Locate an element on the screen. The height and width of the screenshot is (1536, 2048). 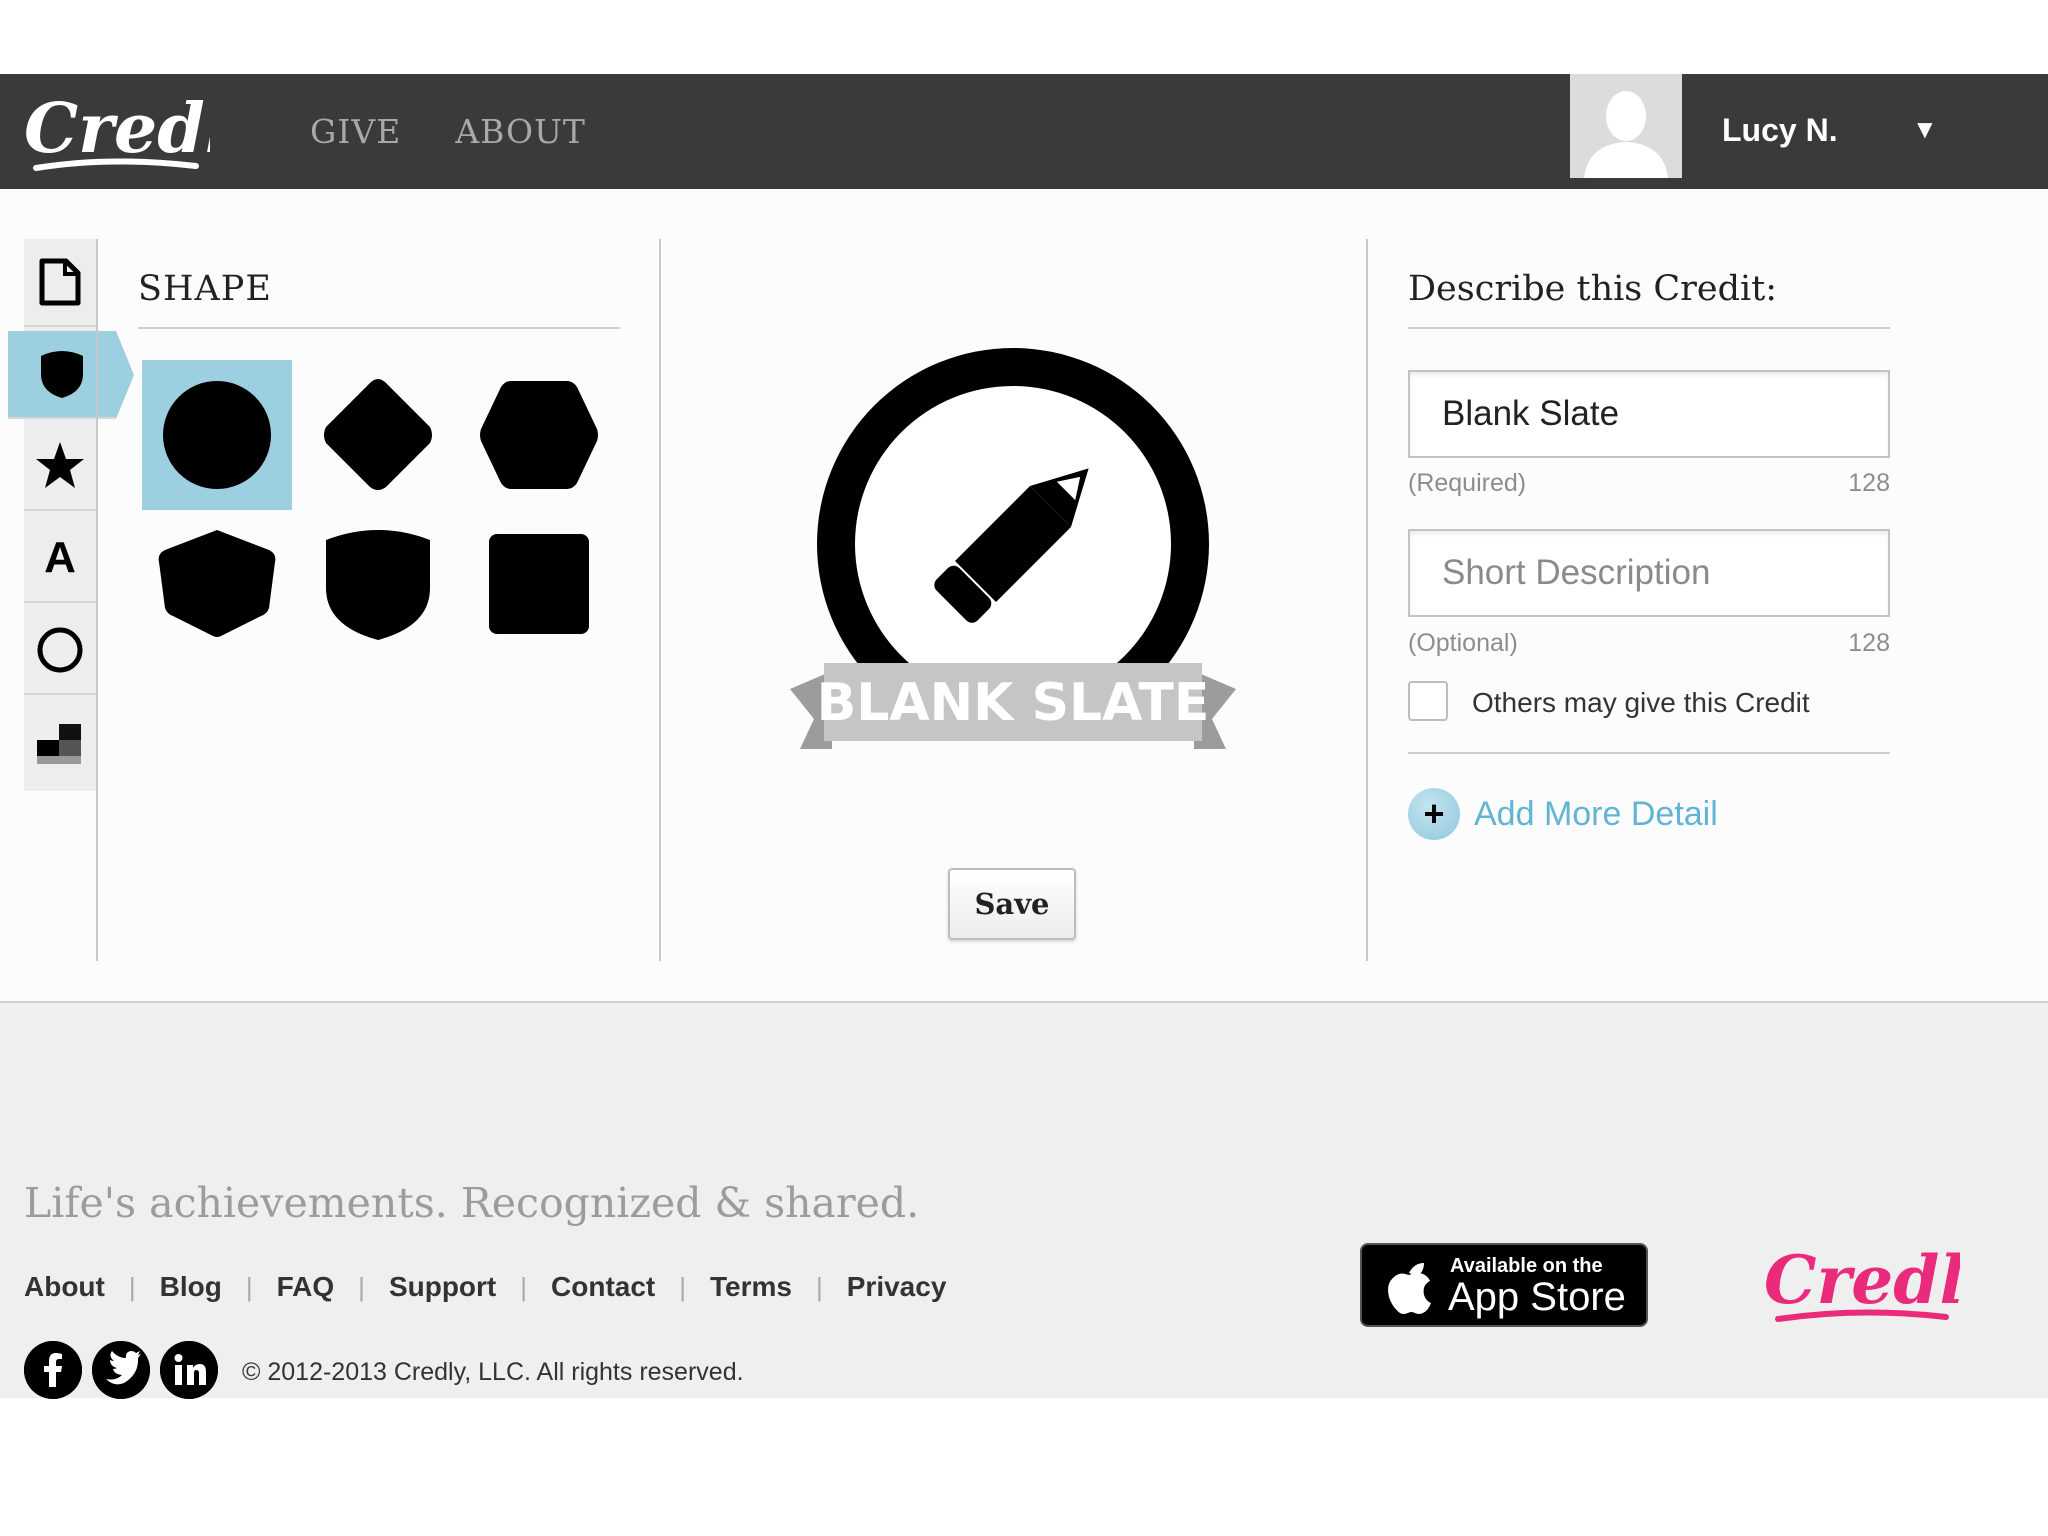
shape-panel: SHAPE is located at coordinates (379, 454).